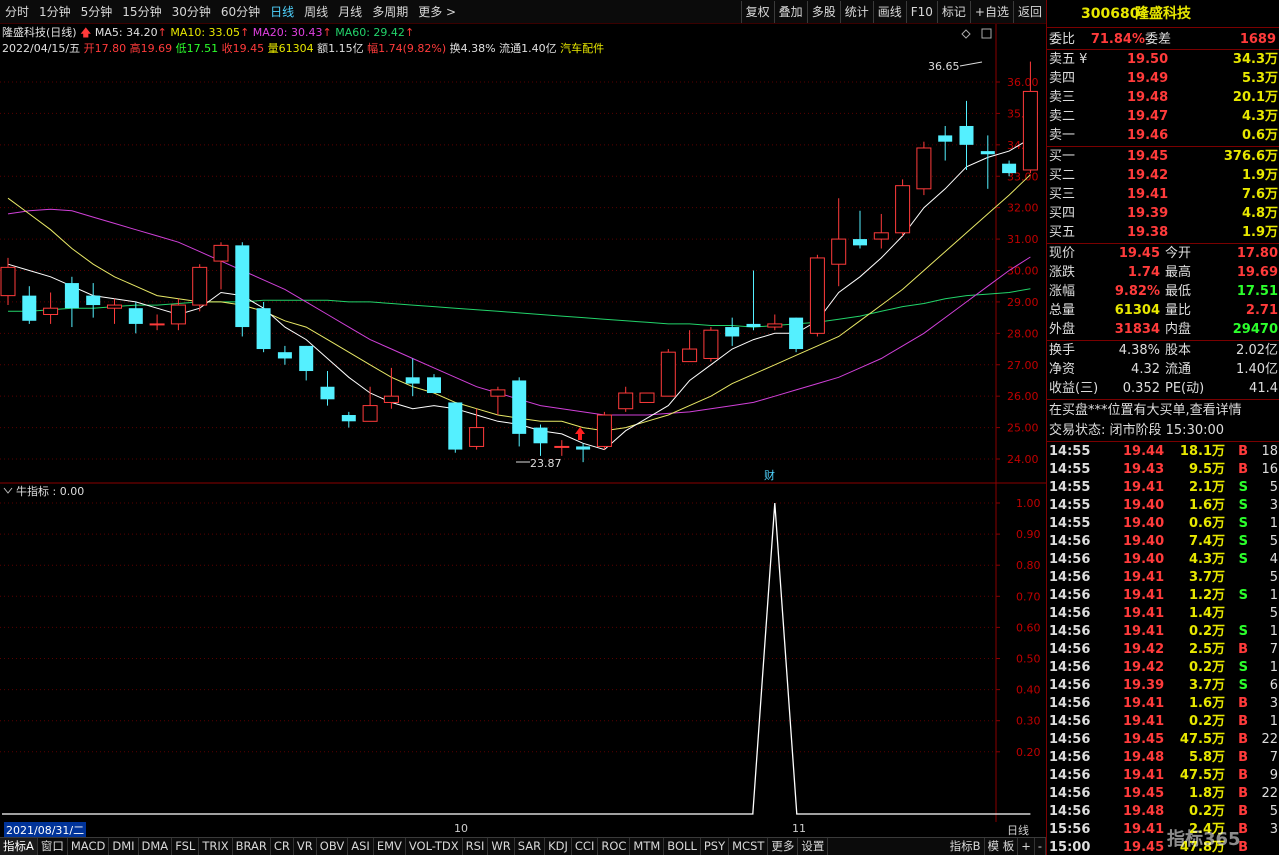 The height and width of the screenshot is (855, 1279). Describe the element at coordinates (434, 846) in the screenshot. I see `indicator-tab: VOL-TDX` at that location.